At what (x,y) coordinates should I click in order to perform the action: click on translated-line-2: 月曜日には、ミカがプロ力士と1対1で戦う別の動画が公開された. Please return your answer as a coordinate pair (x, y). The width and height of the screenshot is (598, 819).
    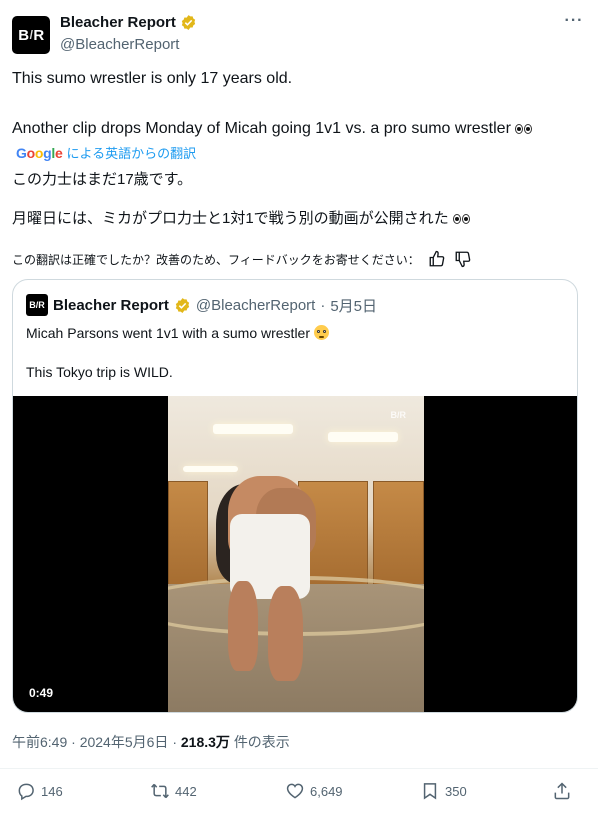
    Looking at the image, I should click on (241, 217).